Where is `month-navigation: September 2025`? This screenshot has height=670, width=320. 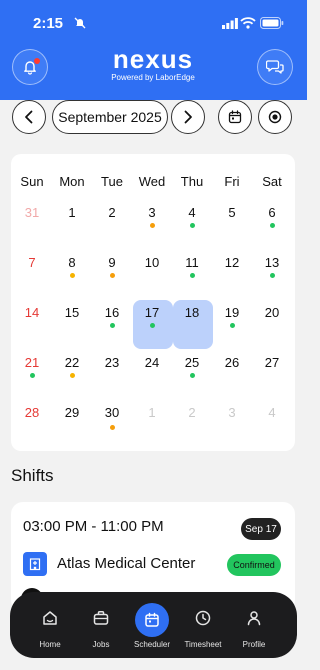
month-navigation: September 2025 is located at coordinates (153, 120).